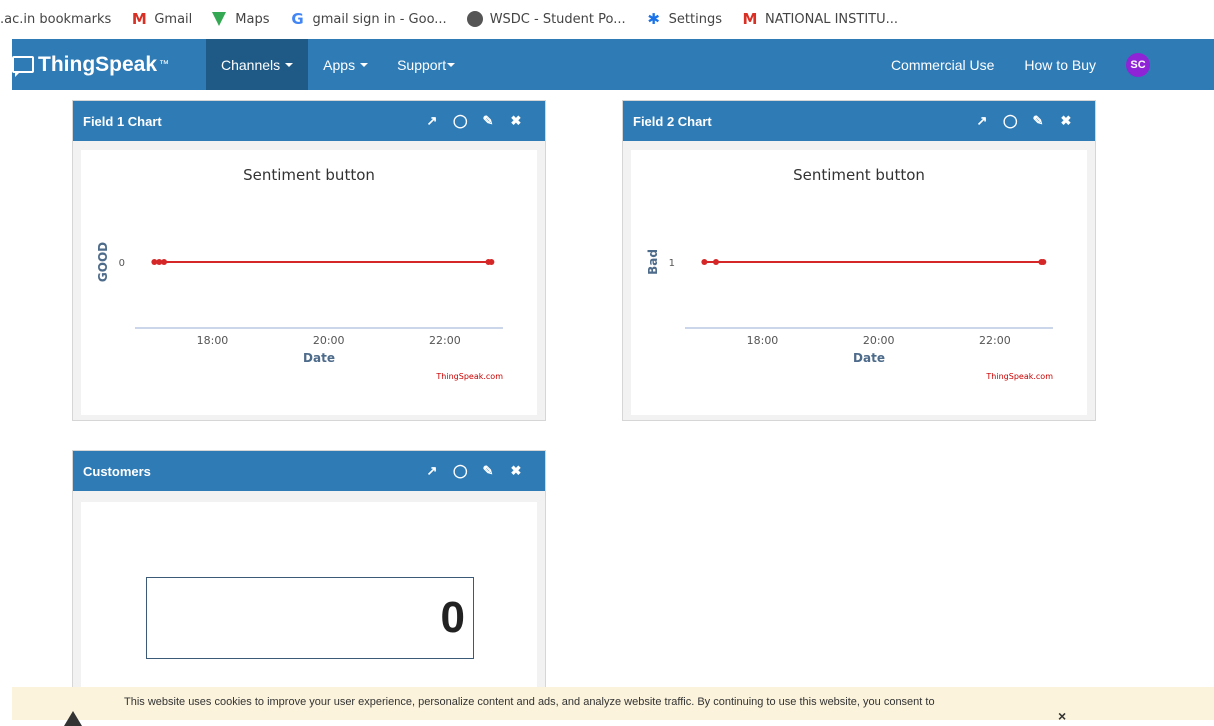 Image resolution: width=1214 pixels, height=726 pixels. Describe the element at coordinates (73, 718) in the screenshot. I see `warning-icon` at that location.